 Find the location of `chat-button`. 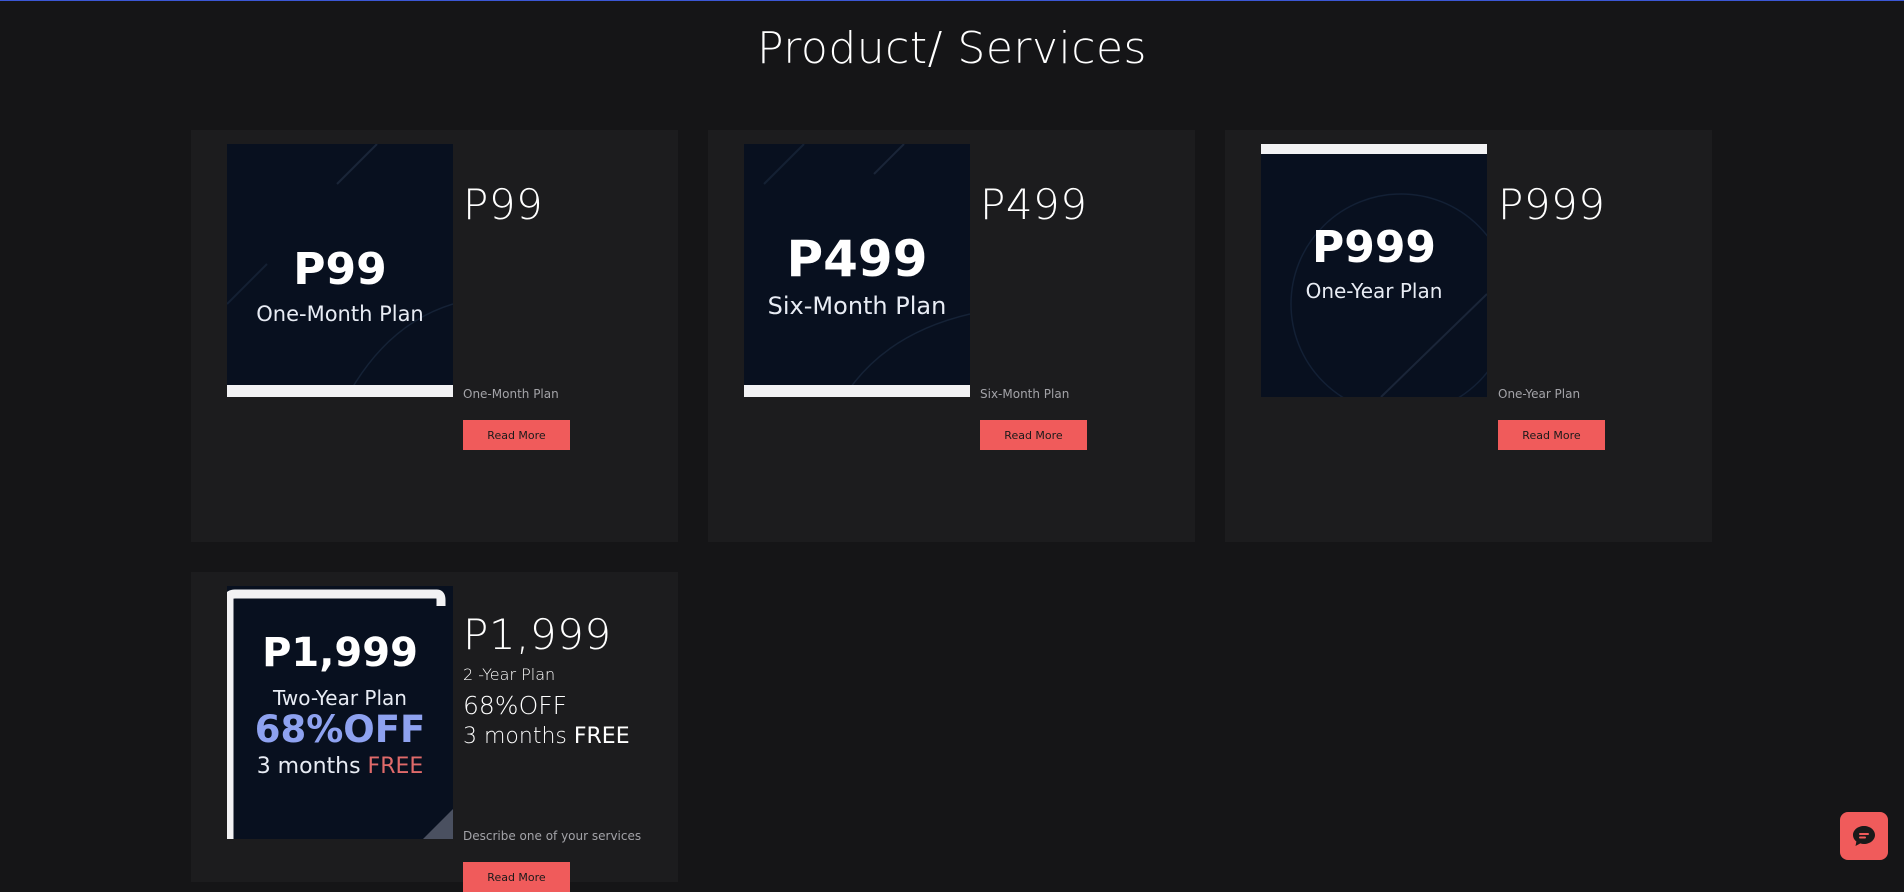

chat-button is located at coordinates (1864, 836).